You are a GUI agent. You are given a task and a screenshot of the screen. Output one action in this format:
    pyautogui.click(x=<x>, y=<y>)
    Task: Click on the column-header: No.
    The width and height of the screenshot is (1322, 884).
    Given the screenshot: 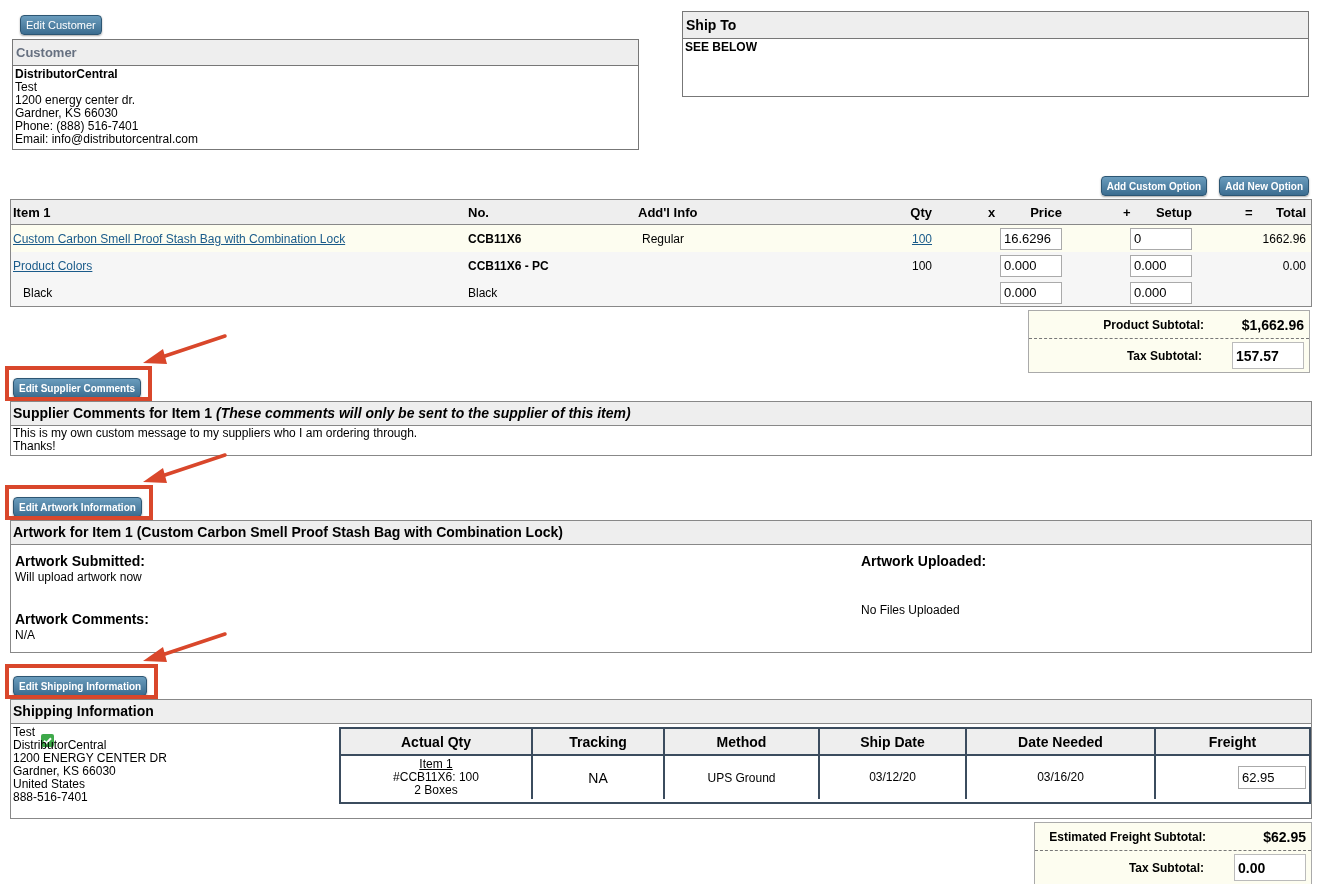 What is the action you would take?
    pyautogui.click(x=478, y=212)
    